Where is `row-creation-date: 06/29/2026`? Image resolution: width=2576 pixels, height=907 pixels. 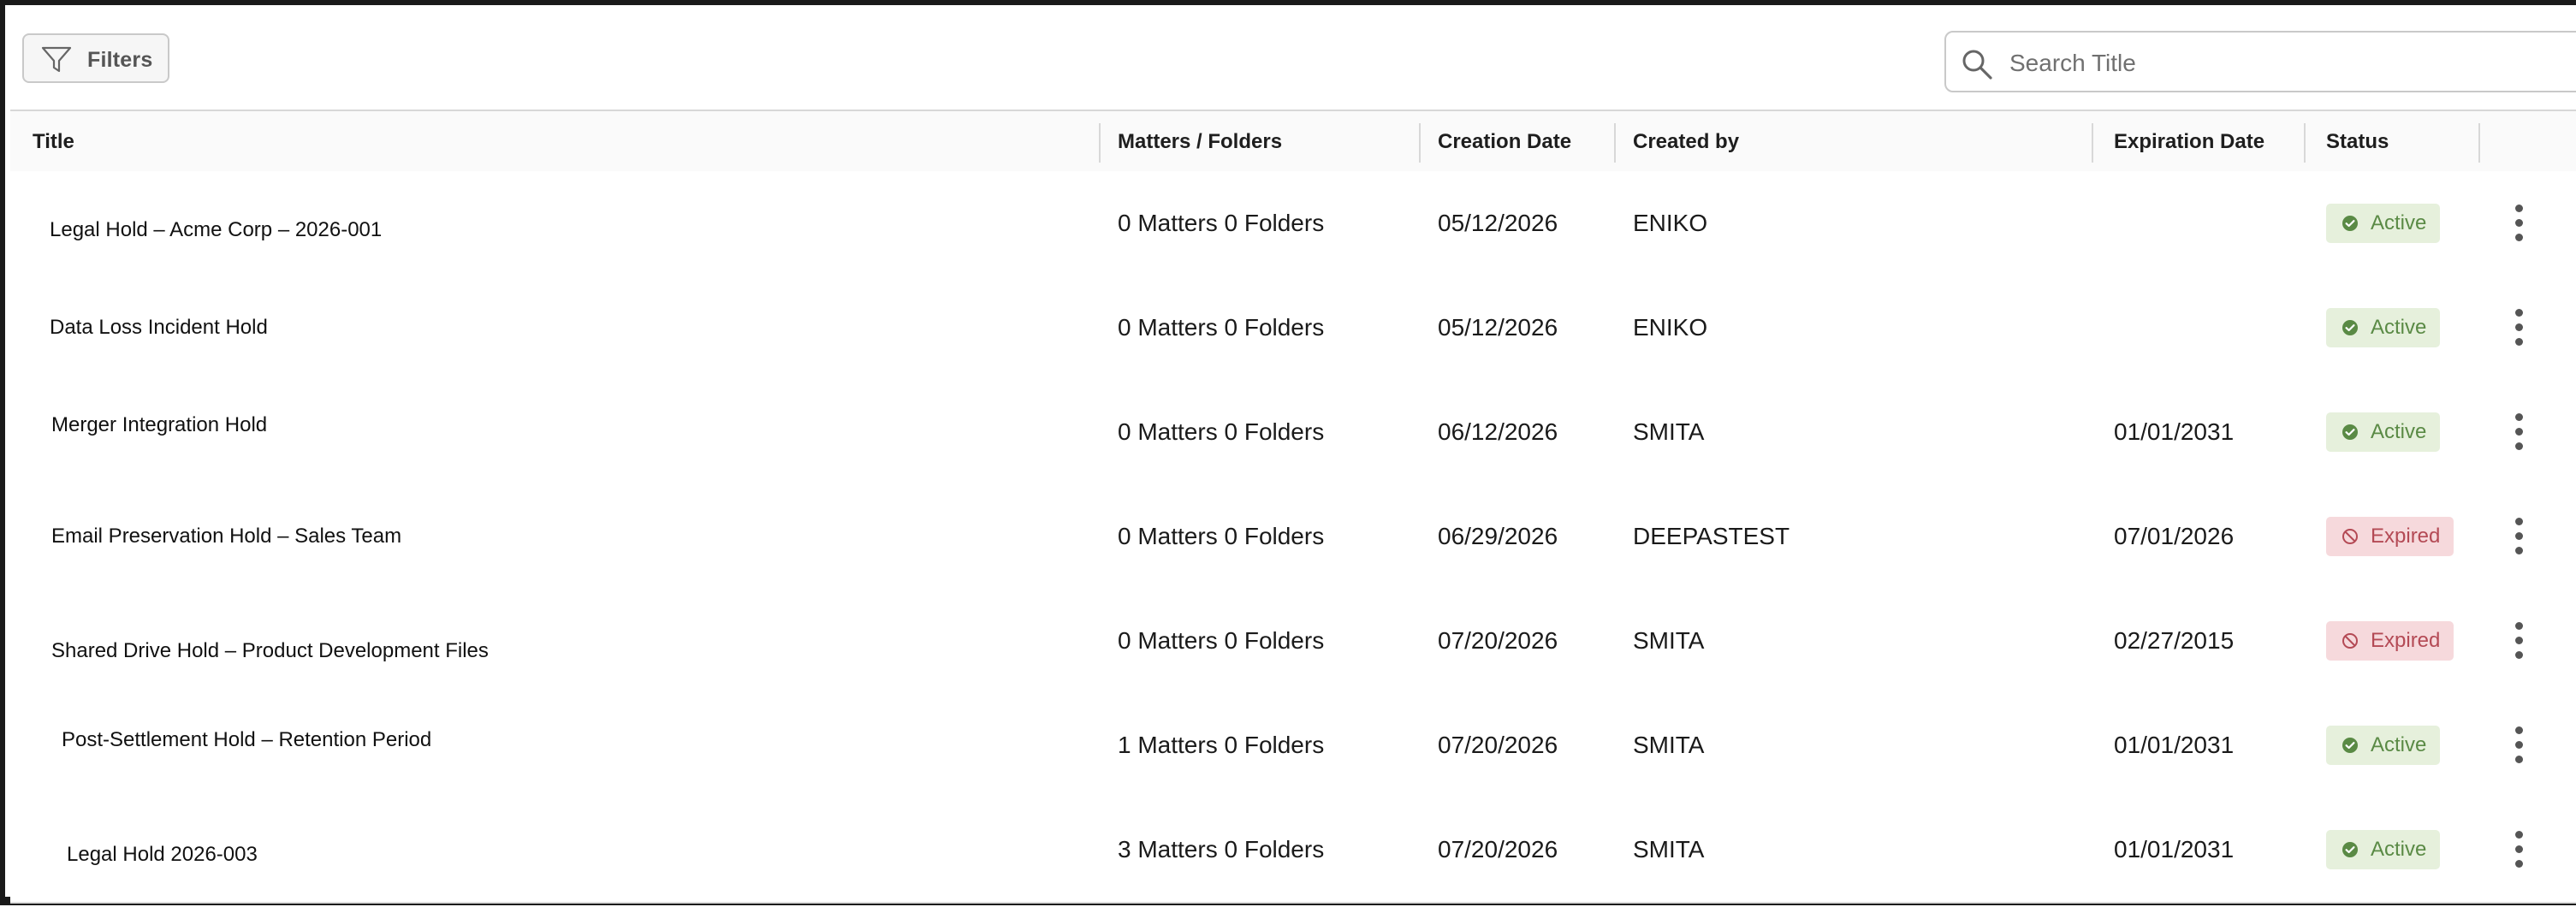
row-creation-date: 06/29/2026 is located at coordinates (1498, 536).